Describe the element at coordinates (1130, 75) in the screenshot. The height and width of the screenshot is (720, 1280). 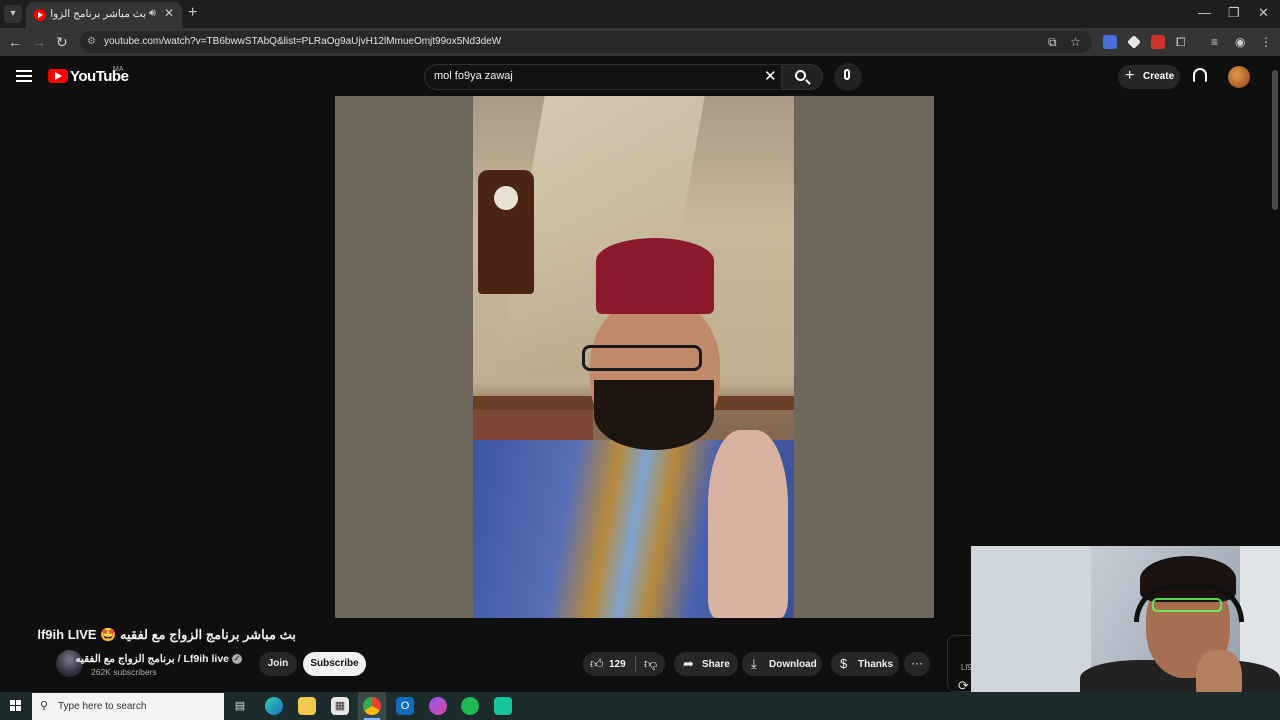
I see `plus-icon: +` at that location.